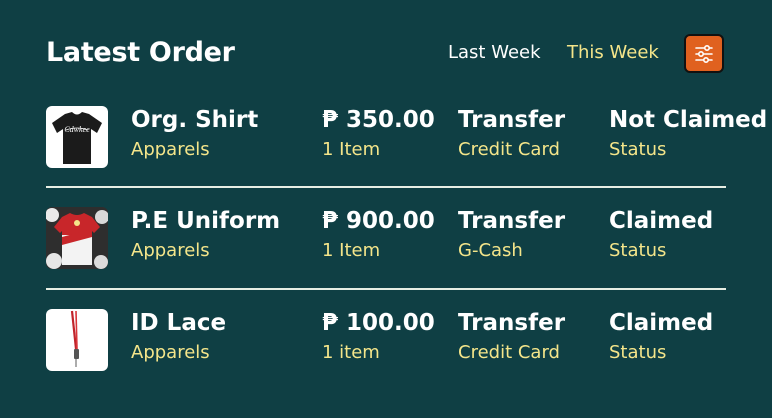 The width and height of the screenshot is (772, 418). What do you see at coordinates (378, 134) in the screenshot?
I see `price-cell: ₱ 350.00 1 Item` at bounding box center [378, 134].